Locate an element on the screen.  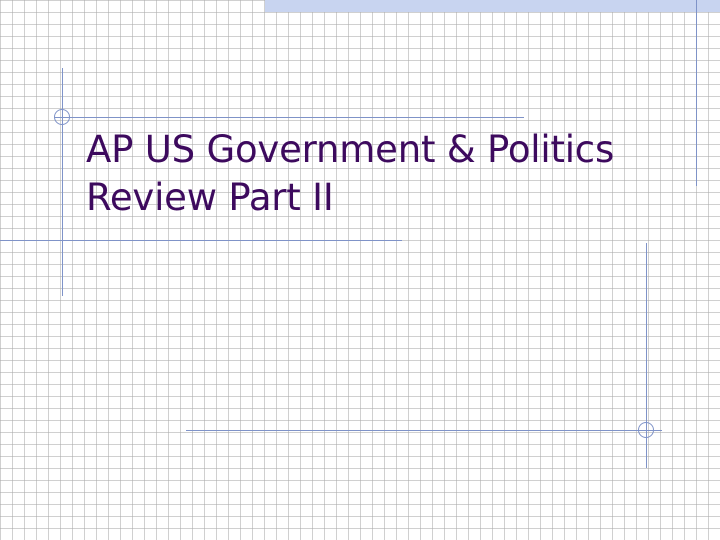
upper-rule-horizontal is located at coordinates (289, 117).